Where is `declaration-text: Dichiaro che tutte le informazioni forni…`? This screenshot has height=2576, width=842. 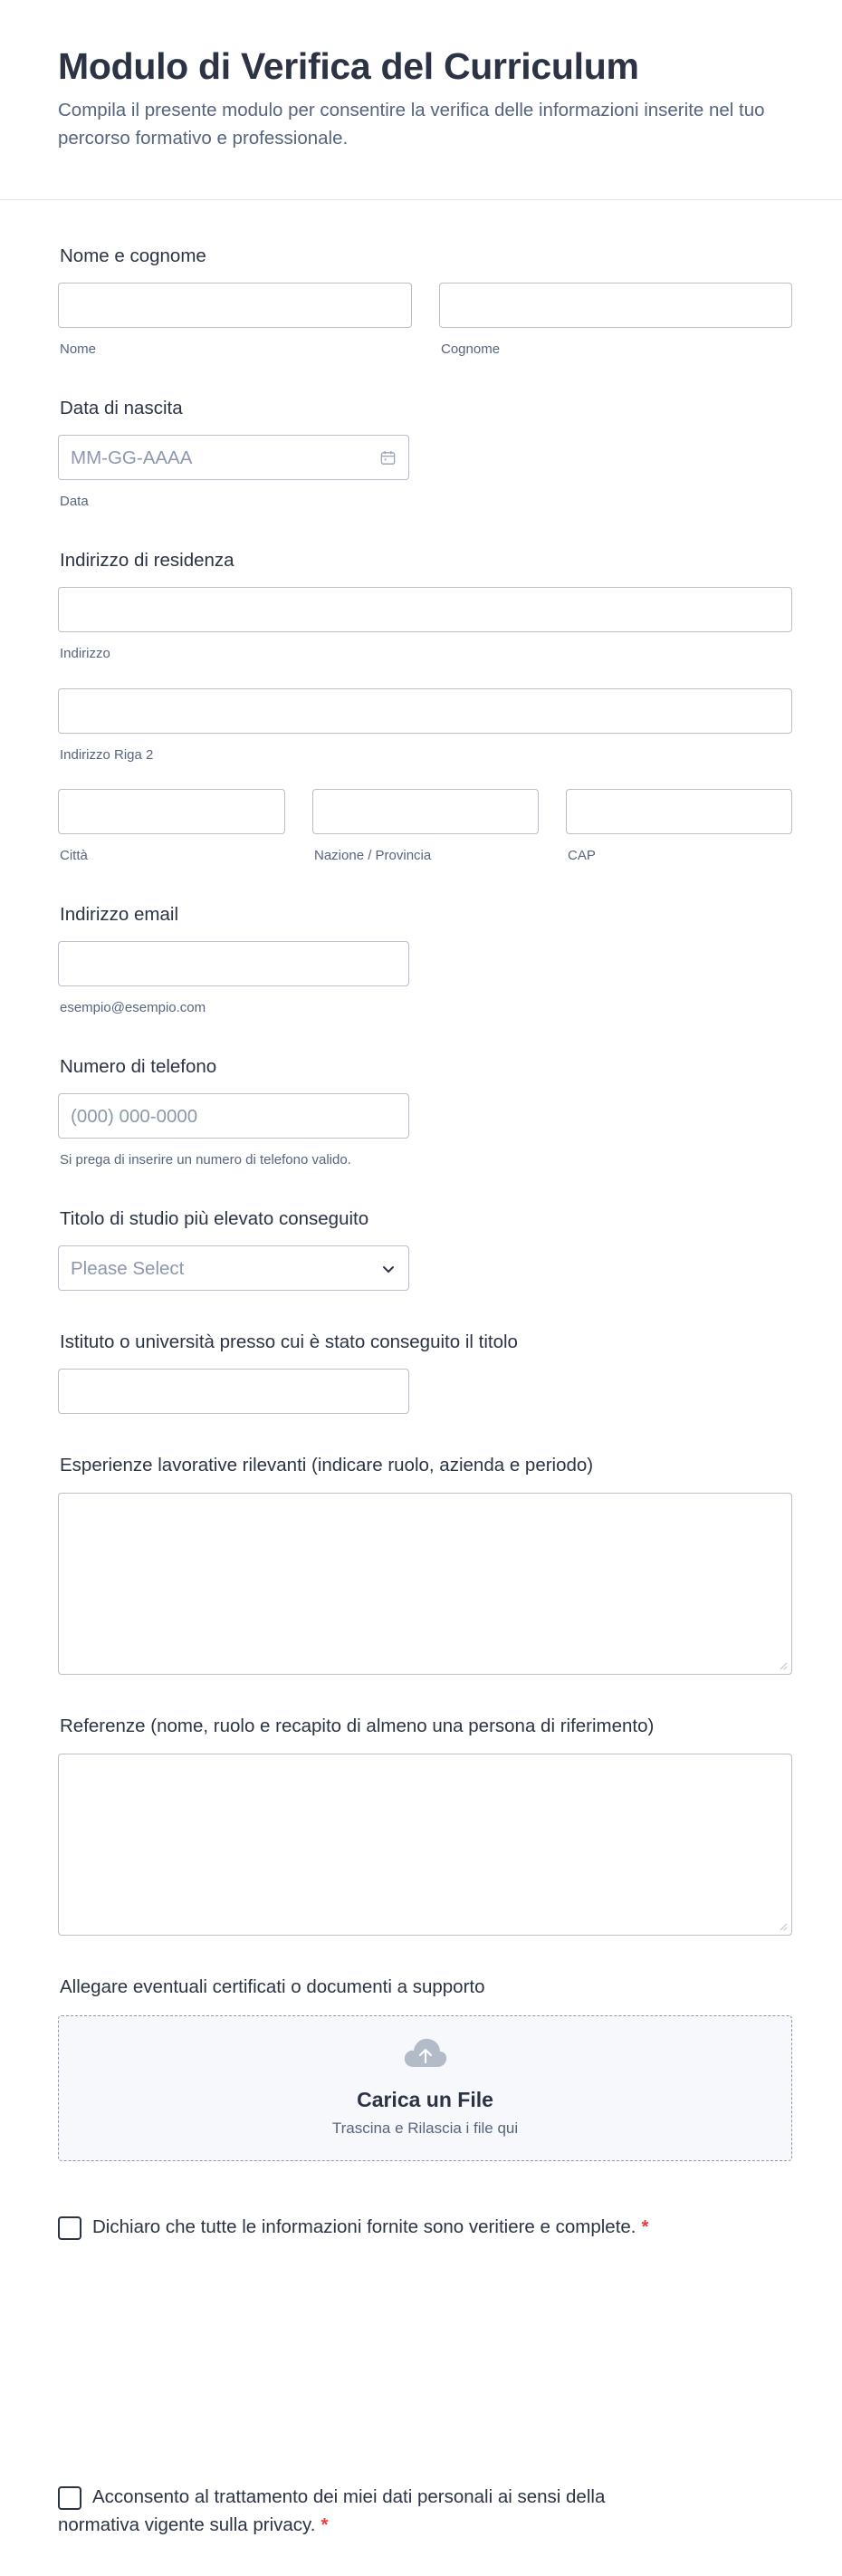 declaration-text: Dichiaro che tutte le informazioni forni… is located at coordinates (364, 2226).